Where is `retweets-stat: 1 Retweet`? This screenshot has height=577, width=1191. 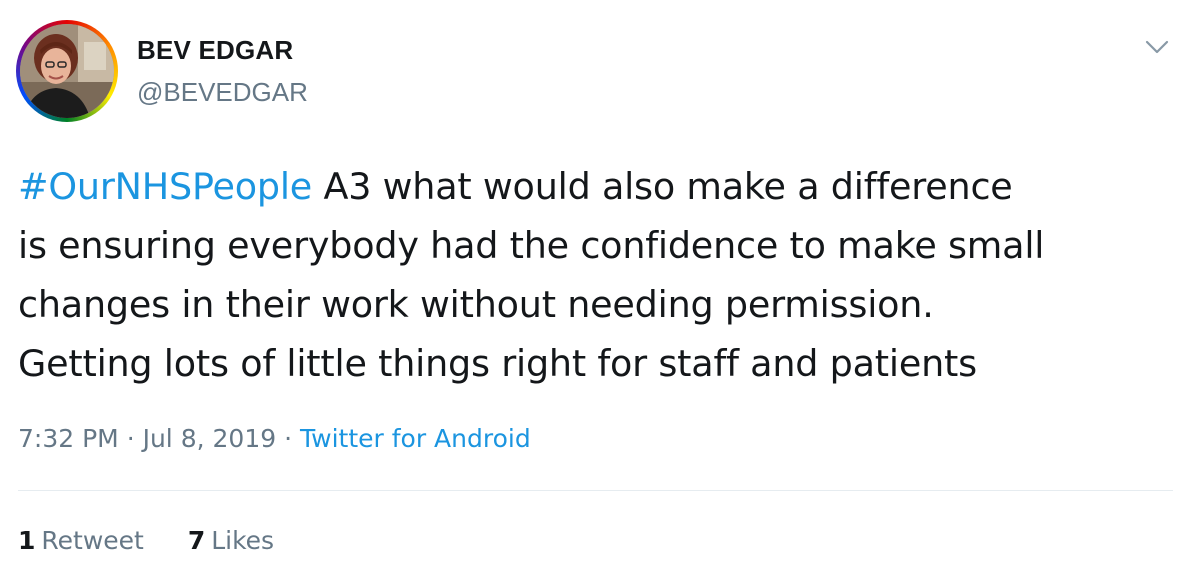
retweets-stat: 1 Retweet is located at coordinates (81, 540).